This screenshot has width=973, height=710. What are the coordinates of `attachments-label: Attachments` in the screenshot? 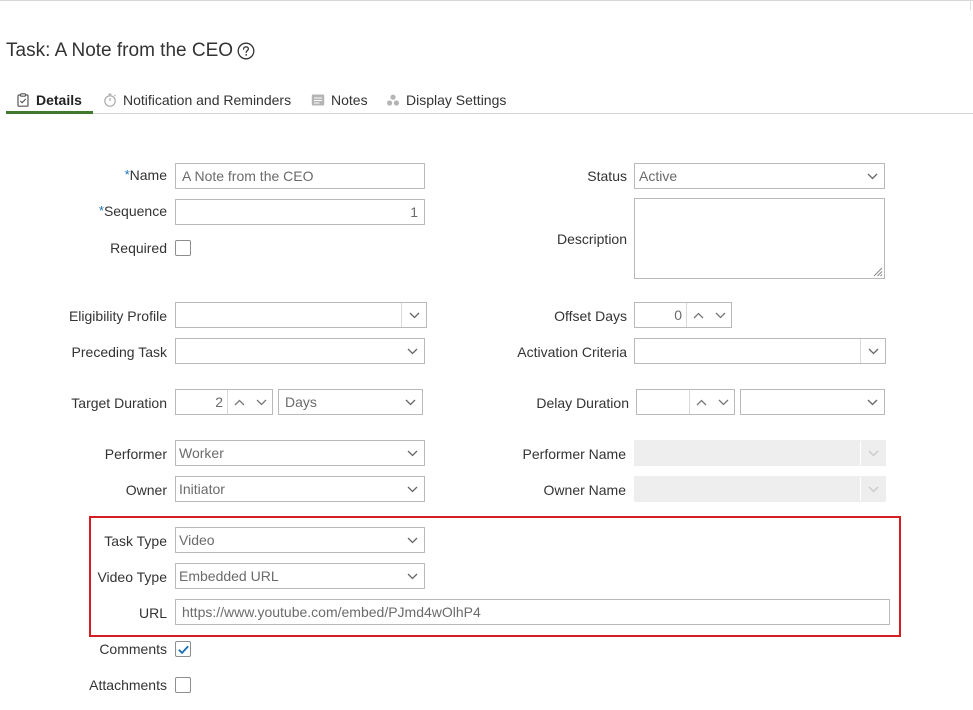 It's located at (128, 685).